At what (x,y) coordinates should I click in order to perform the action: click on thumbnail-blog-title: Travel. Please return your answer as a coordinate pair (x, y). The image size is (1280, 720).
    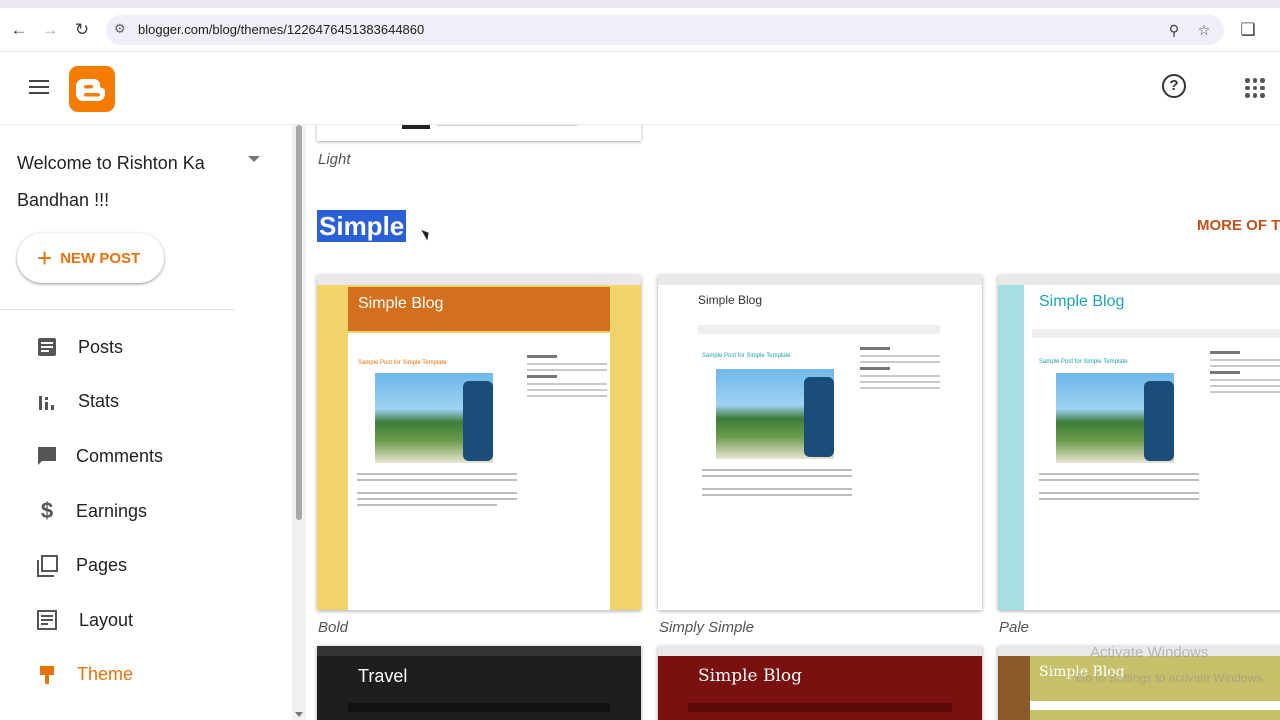
    Looking at the image, I should click on (383, 676).